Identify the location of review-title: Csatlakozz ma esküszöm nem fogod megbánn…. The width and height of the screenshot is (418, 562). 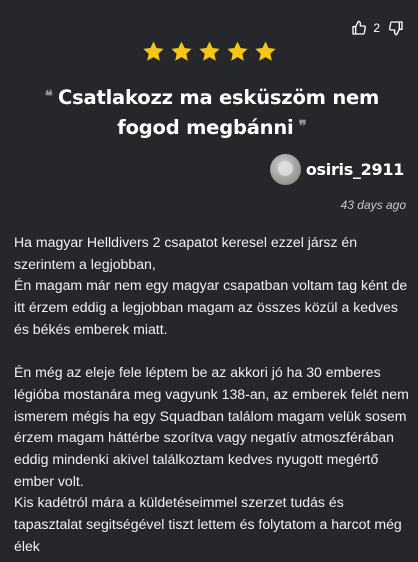
(218, 112).